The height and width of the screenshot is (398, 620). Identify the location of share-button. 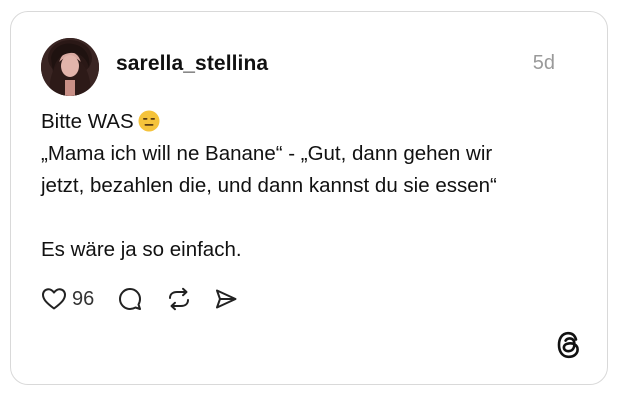
(226, 299).